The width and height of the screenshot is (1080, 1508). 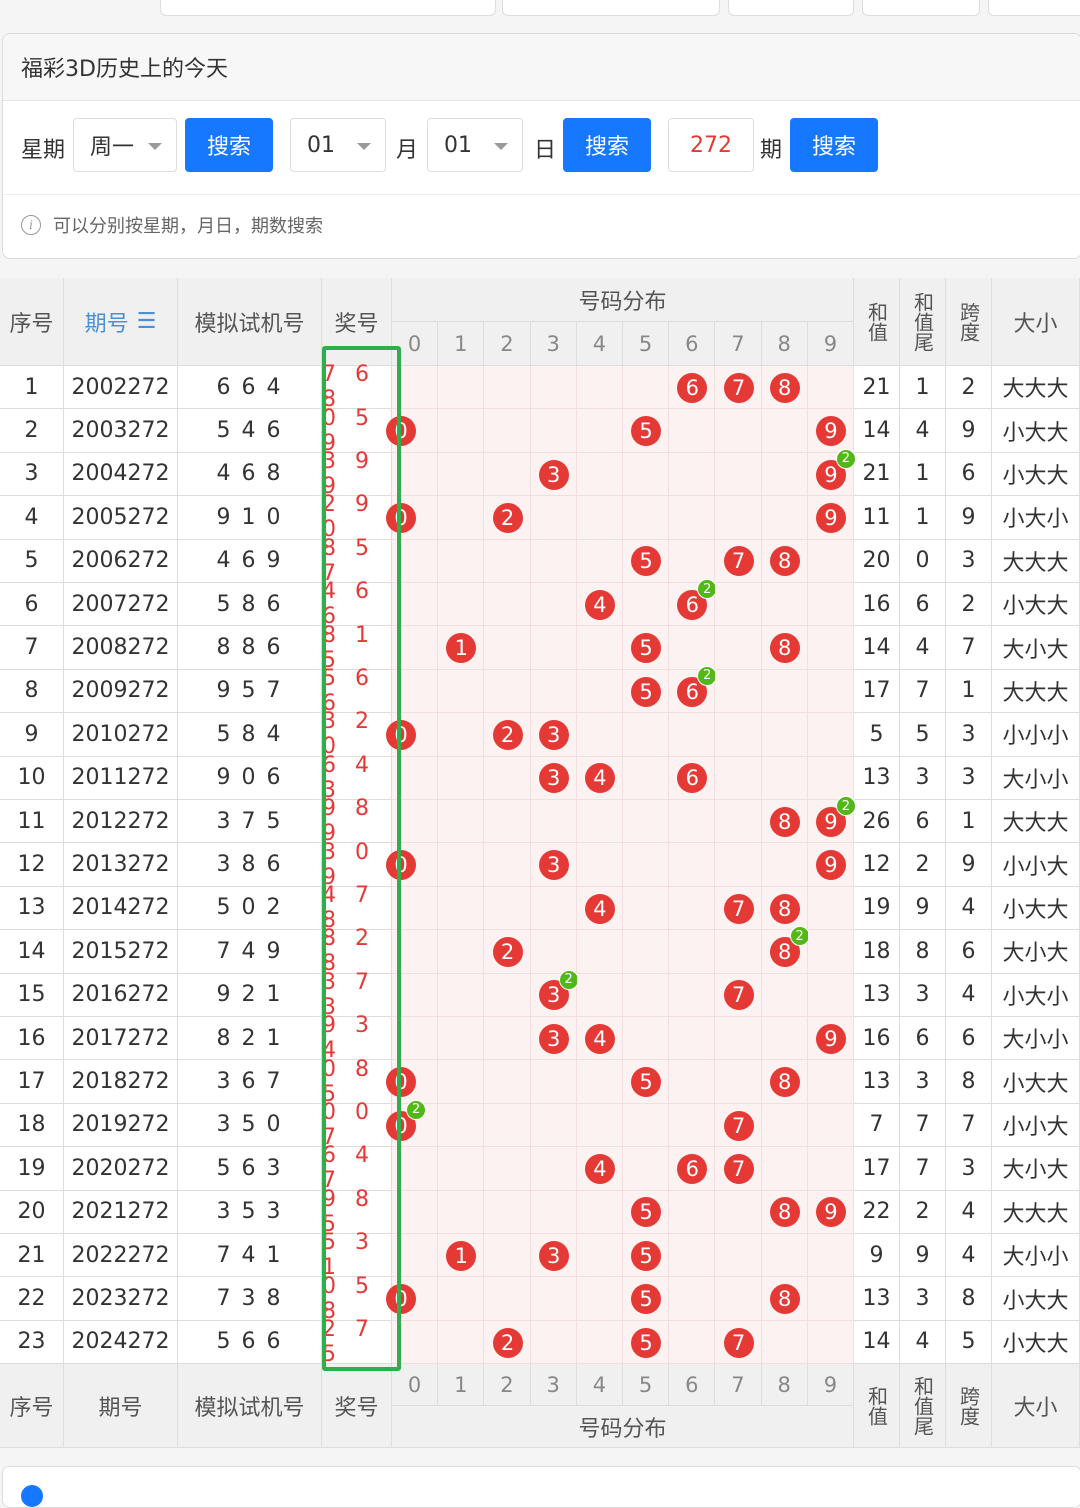 I want to click on row-sum-tail: 1, so click(x=923, y=388).